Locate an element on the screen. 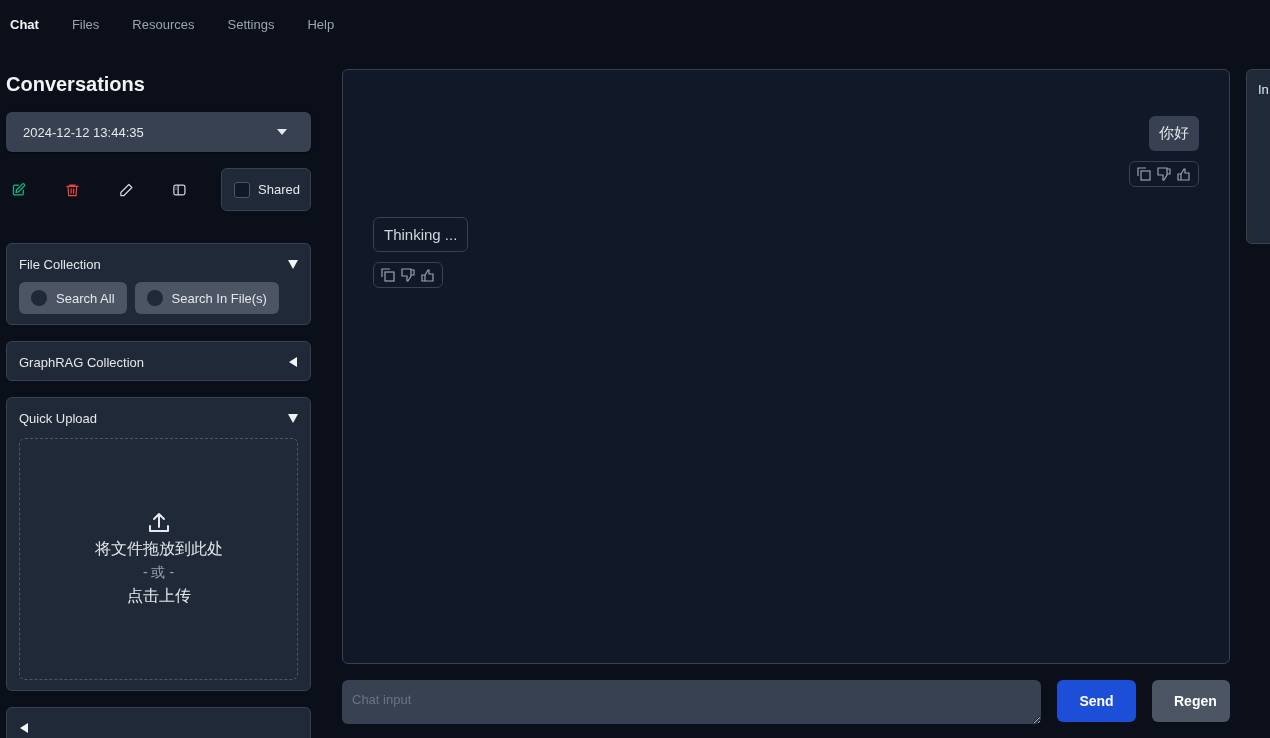  radio-option: Search All is located at coordinates (73, 298).